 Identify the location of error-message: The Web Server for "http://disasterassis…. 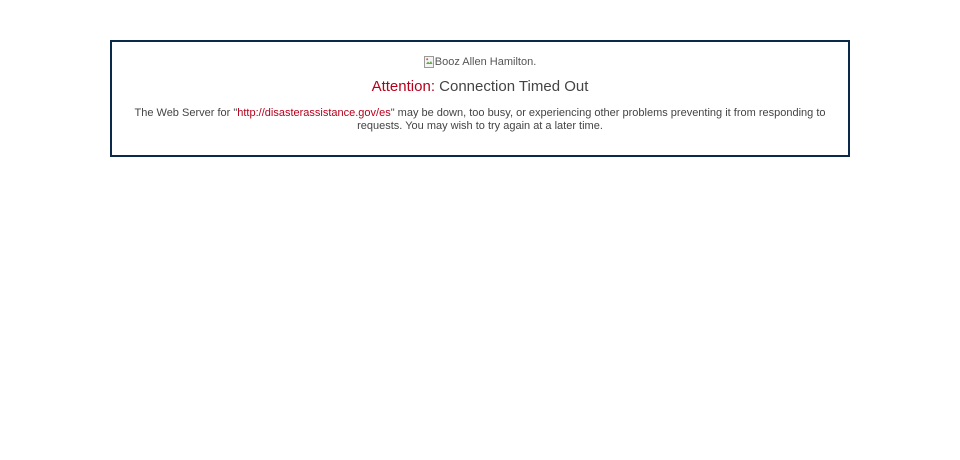
(480, 120).